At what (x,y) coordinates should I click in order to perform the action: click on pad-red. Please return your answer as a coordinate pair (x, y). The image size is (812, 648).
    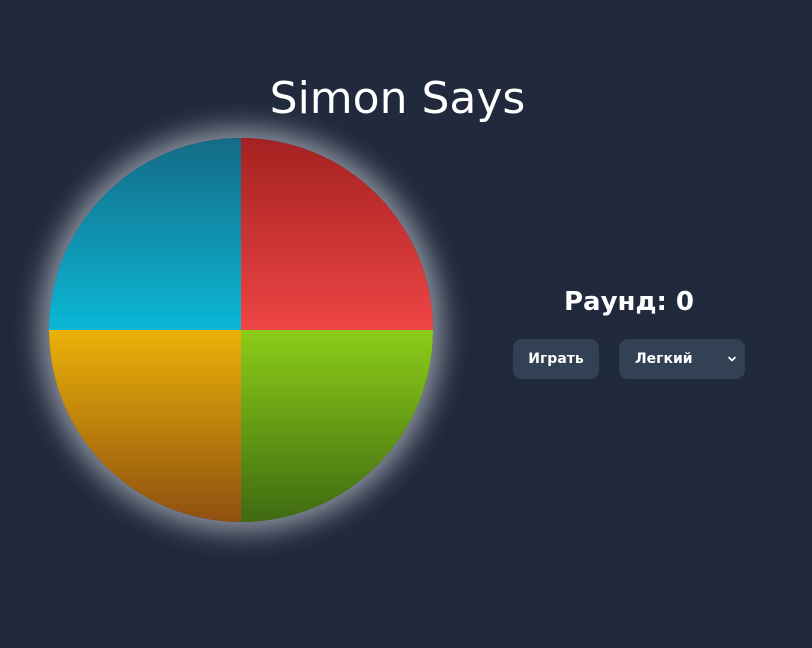
    Looking at the image, I should click on (337, 234).